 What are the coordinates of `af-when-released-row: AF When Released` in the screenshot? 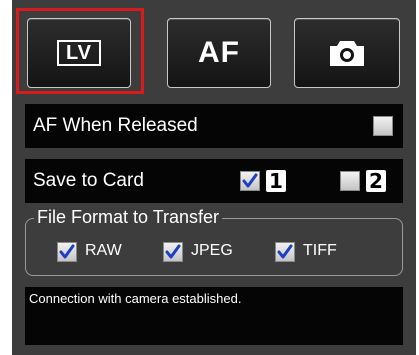 It's located at (214, 126).